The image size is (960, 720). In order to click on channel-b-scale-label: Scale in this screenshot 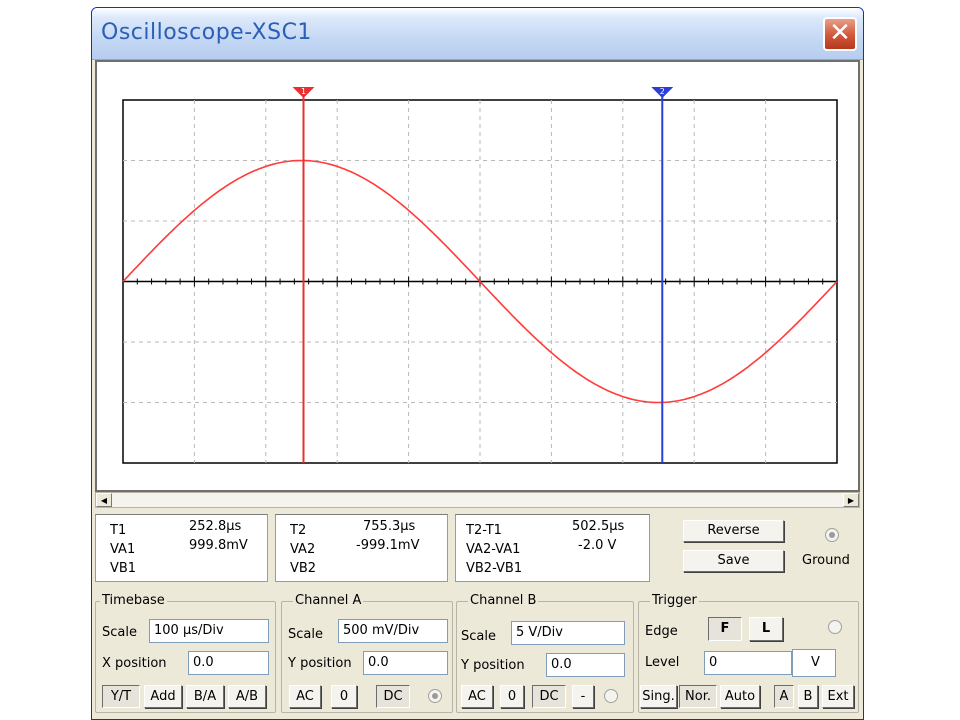, I will do `click(478, 636)`.